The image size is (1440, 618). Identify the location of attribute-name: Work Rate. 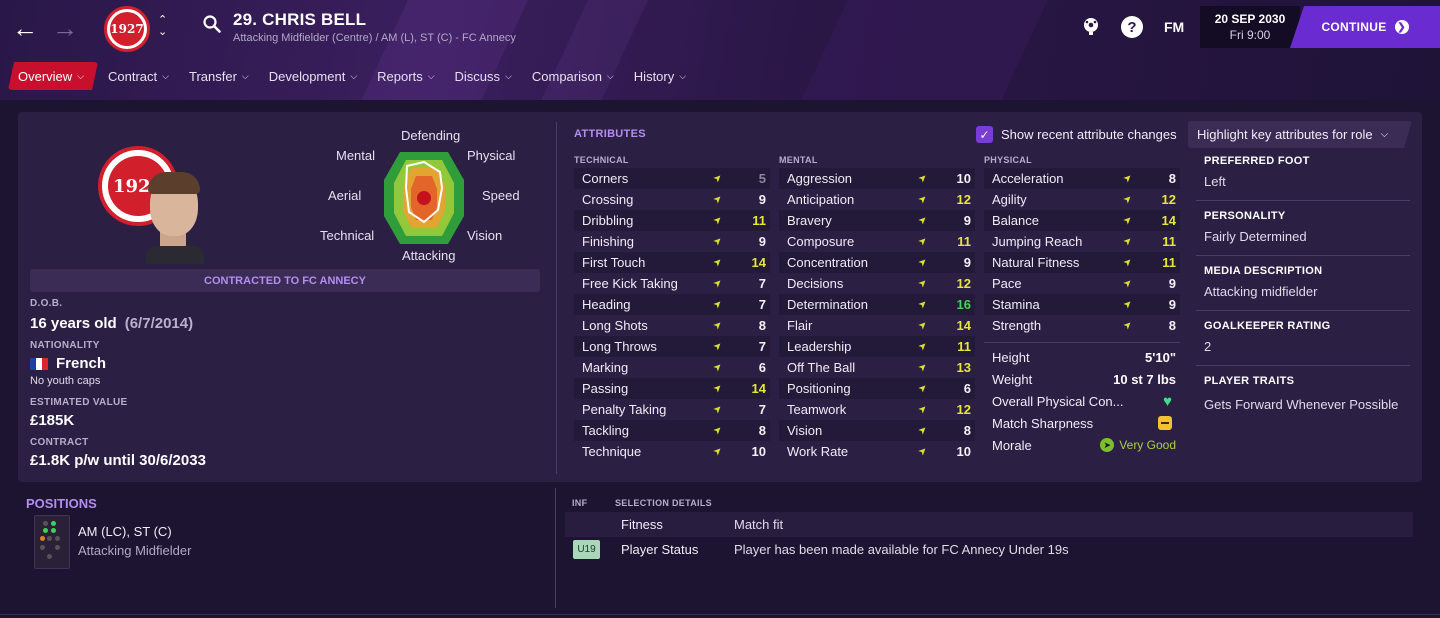
(818, 451).